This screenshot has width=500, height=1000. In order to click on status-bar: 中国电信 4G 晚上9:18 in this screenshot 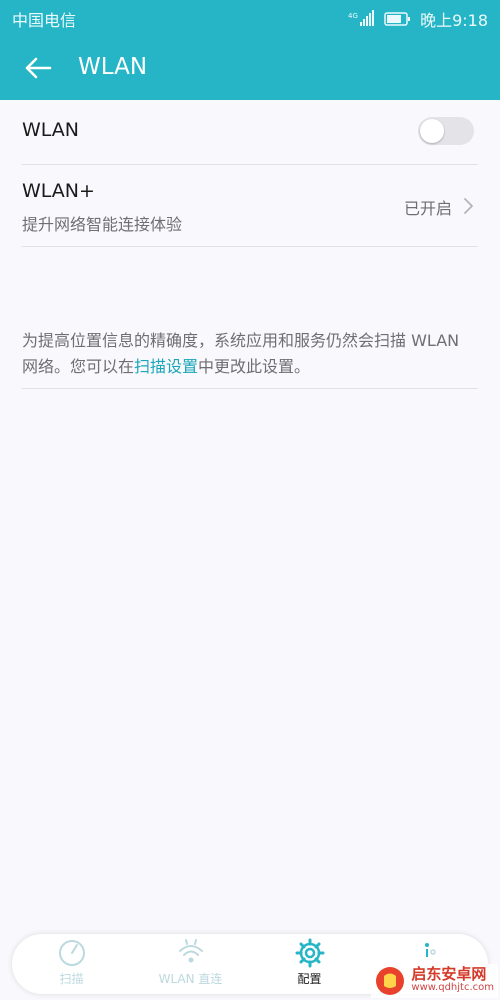, I will do `click(250, 17)`.